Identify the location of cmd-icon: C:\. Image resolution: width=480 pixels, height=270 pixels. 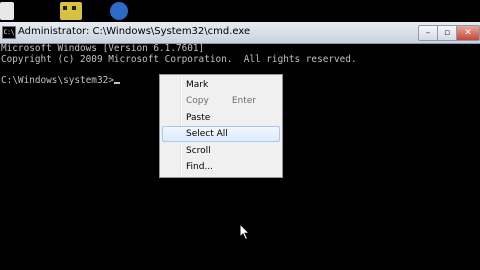
(9, 32).